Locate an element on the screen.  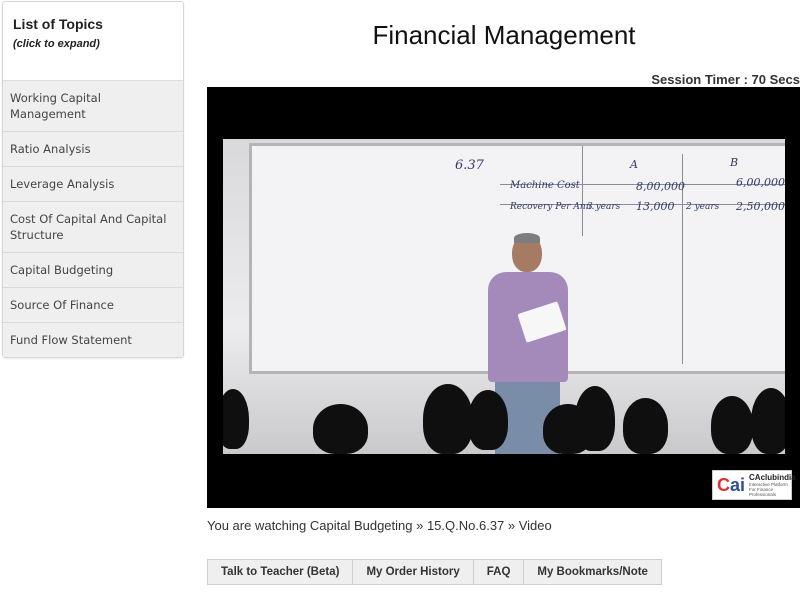
topic-source-of-finance: Source Of Finance is located at coordinates (93, 305).